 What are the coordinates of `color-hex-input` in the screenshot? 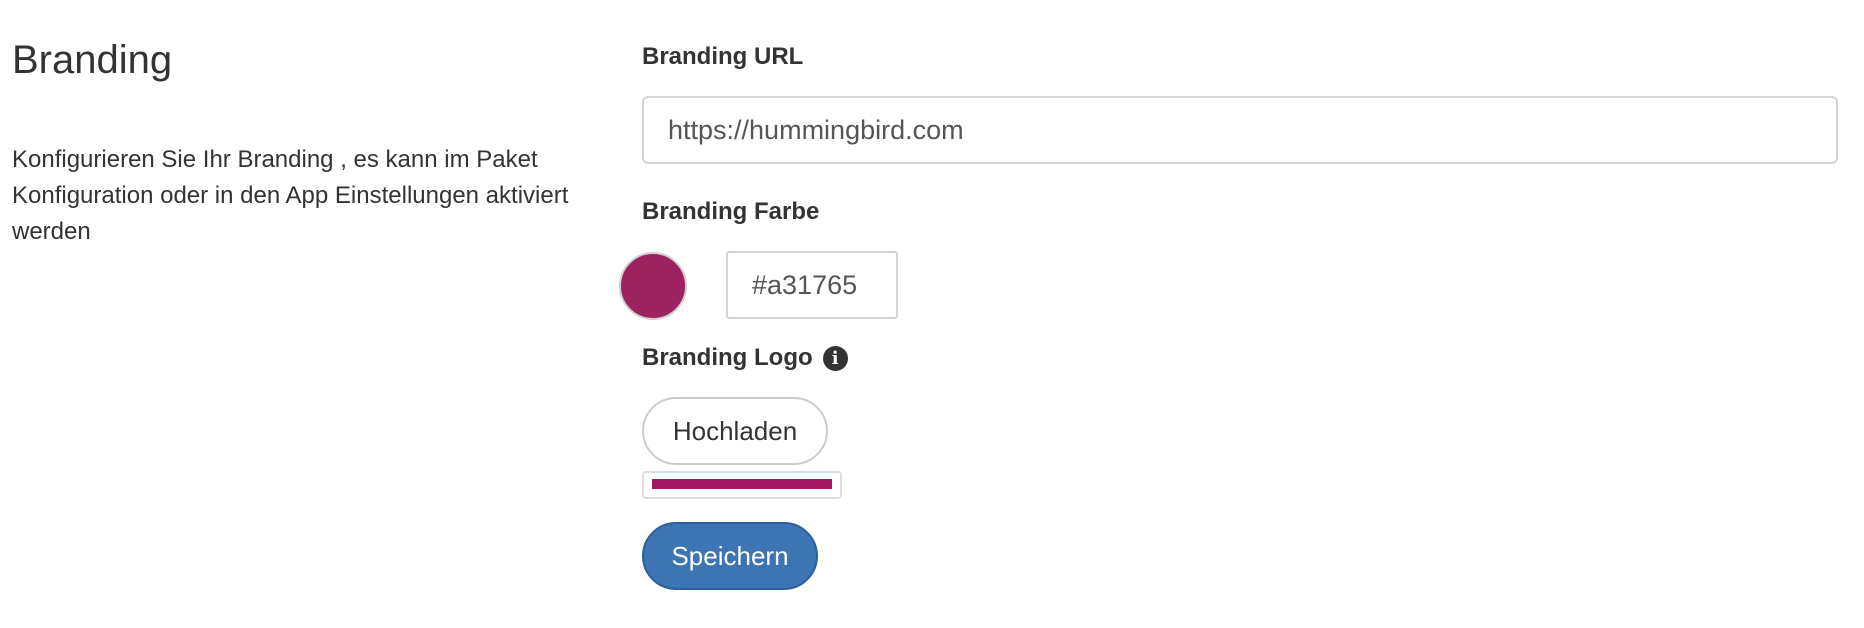 It's located at (812, 285).